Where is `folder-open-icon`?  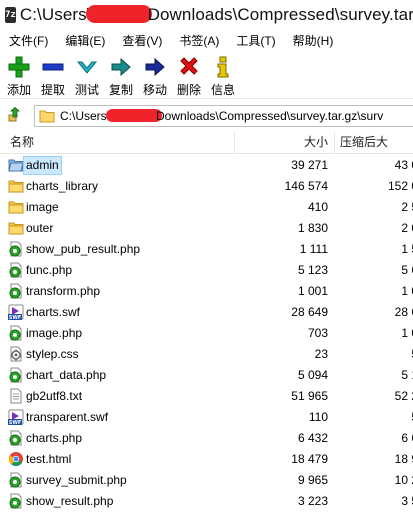 folder-open-icon is located at coordinates (16, 165).